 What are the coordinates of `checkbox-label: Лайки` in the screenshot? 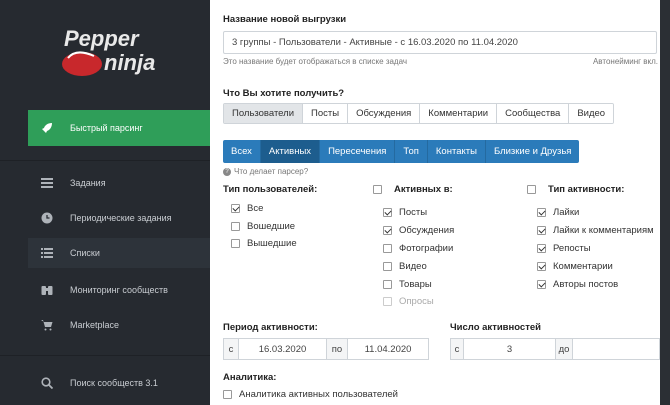 It's located at (566, 212).